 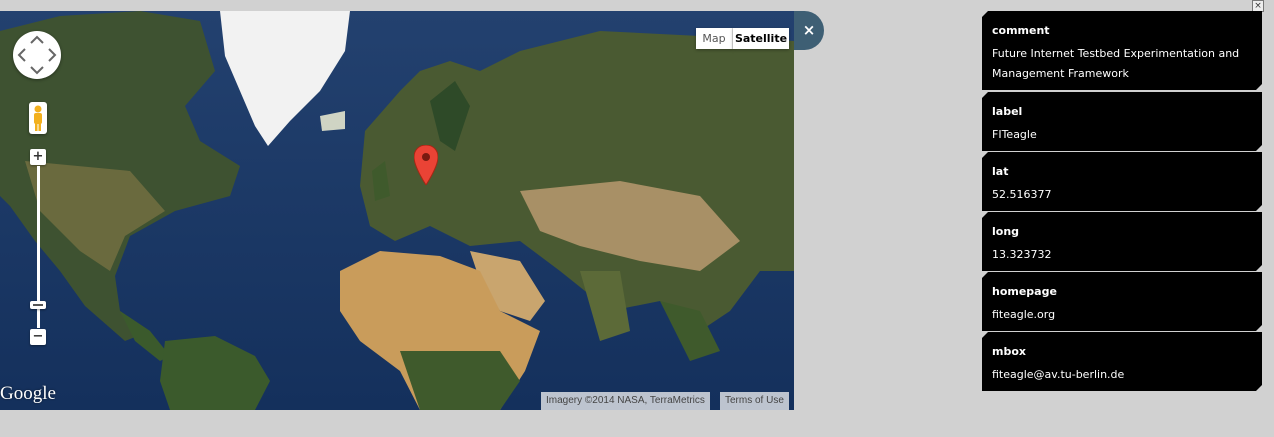 What do you see at coordinates (28, 393) in the screenshot?
I see `google-logo: Google` at bounding box center [28, 393].